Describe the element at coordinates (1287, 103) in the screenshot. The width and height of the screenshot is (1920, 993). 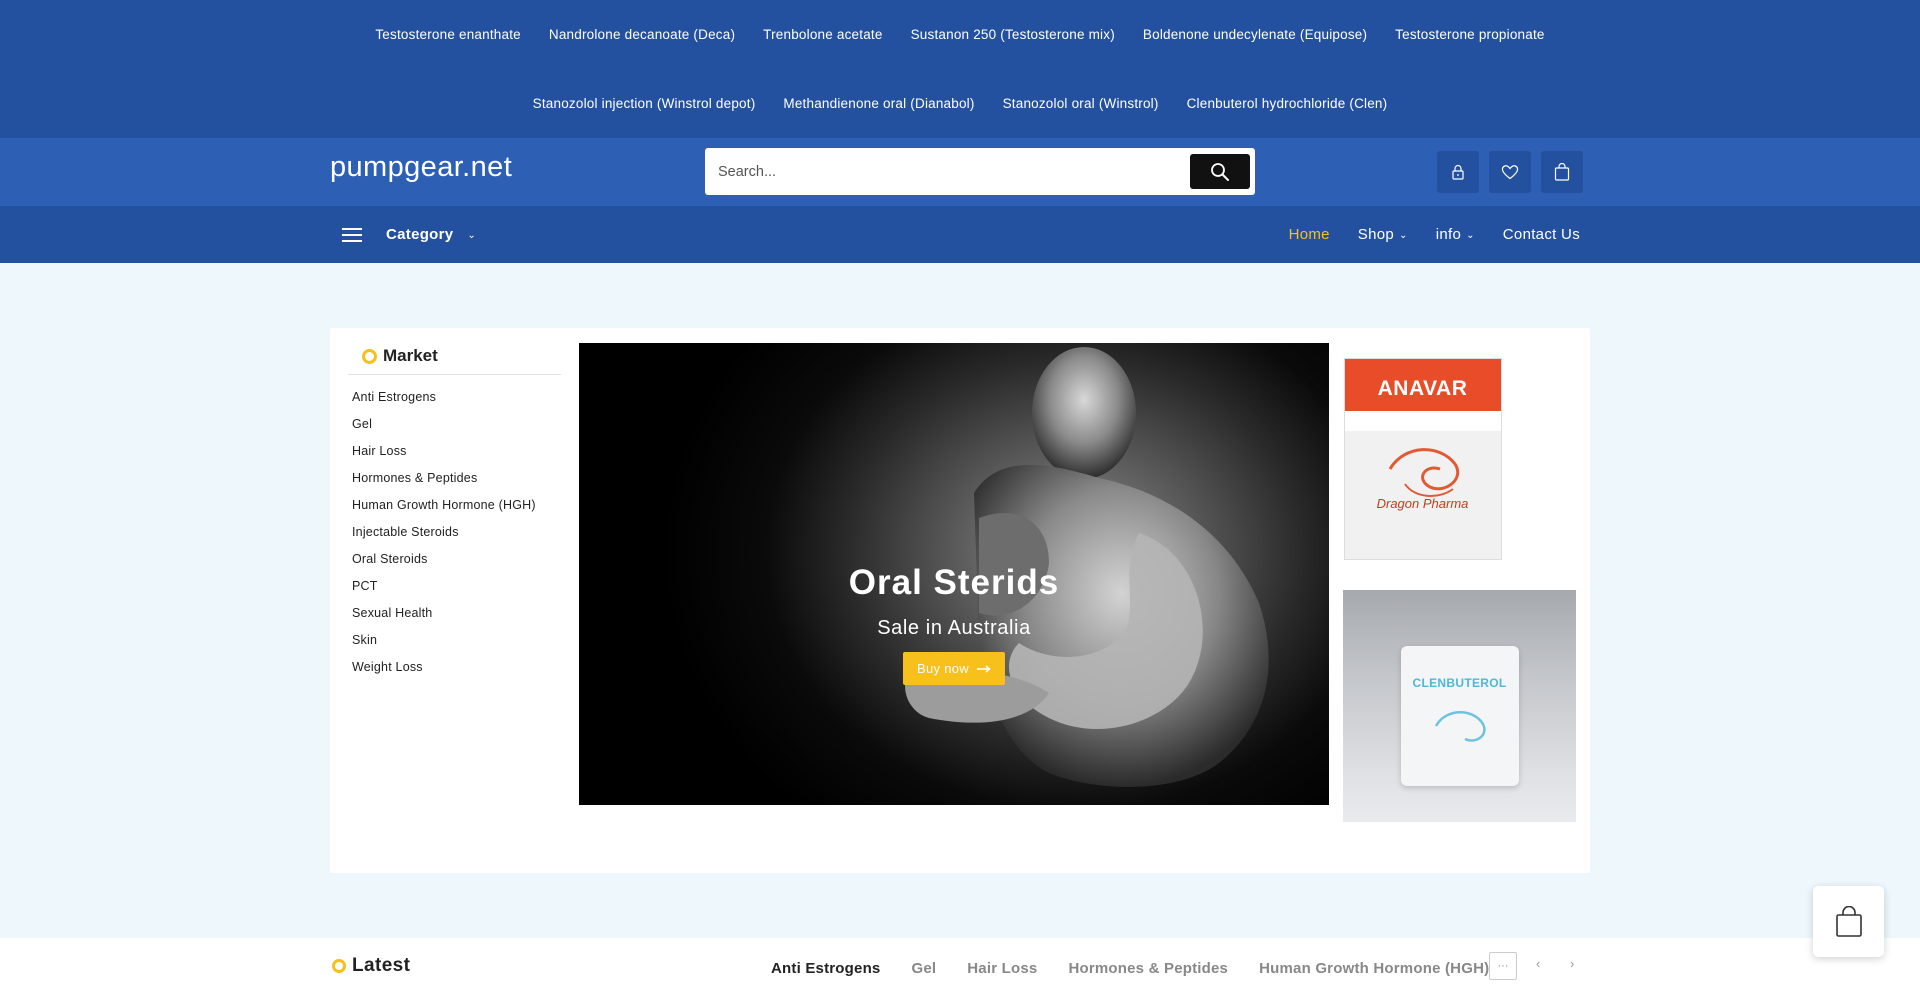
I see `top-link: Clenbuterol hydrochloride (Clen)` at that location.